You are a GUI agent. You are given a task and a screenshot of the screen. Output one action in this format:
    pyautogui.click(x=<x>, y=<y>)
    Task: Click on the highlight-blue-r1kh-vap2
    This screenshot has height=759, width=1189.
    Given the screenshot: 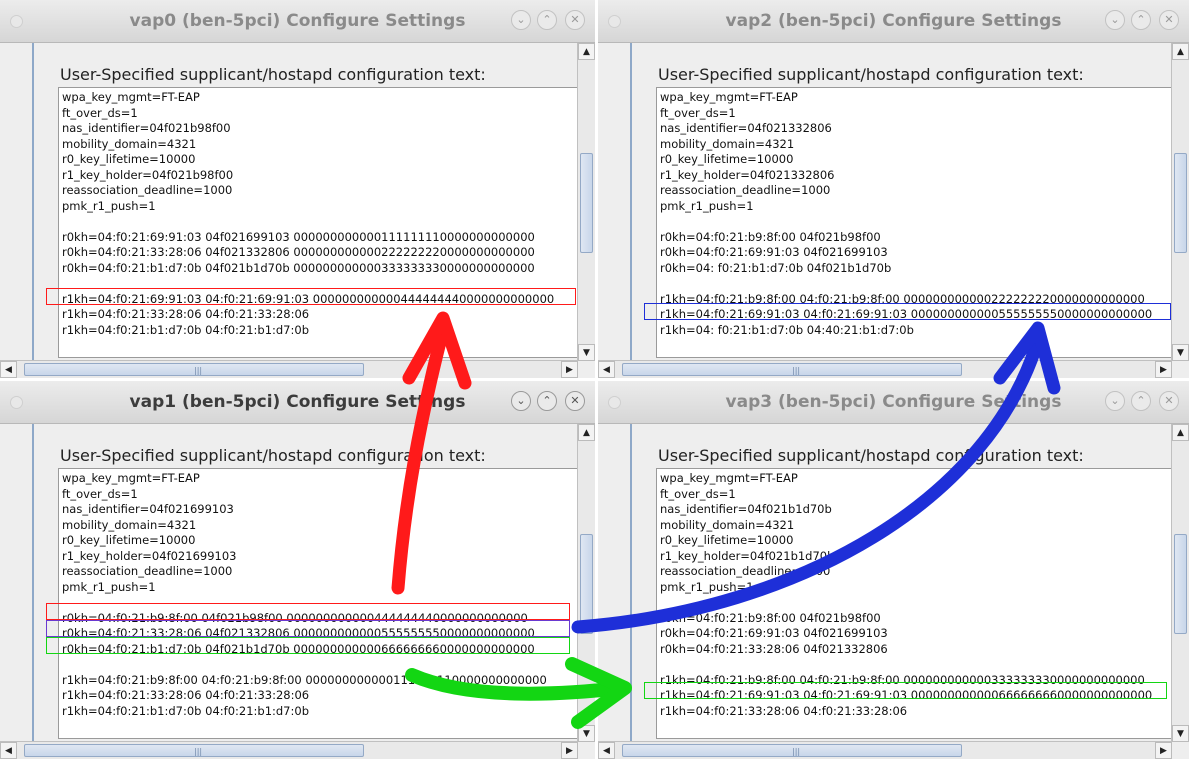 What is the action you would take?
    pyautogui.click(x=907, y=311)
    